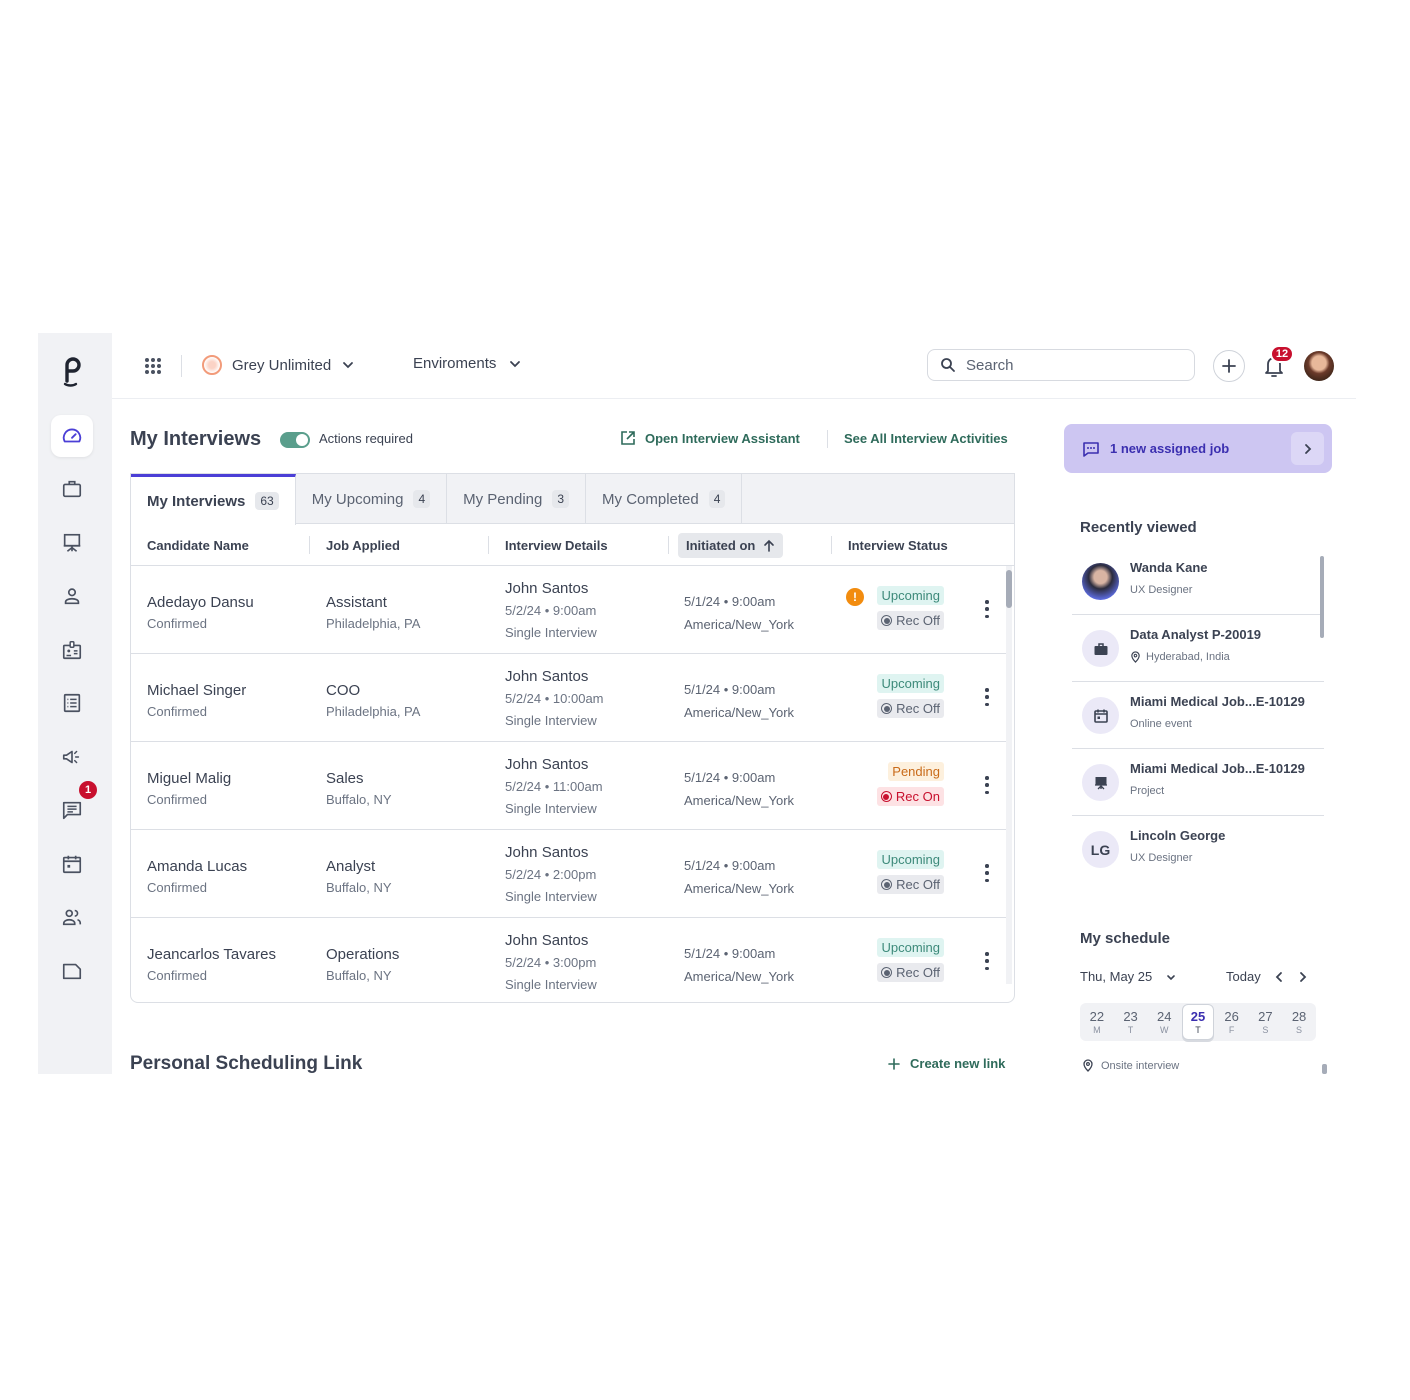 This screenshot has width=1410, height=1400. I want to click on tab-my-pending: My Pending 3, so click(517, 499).